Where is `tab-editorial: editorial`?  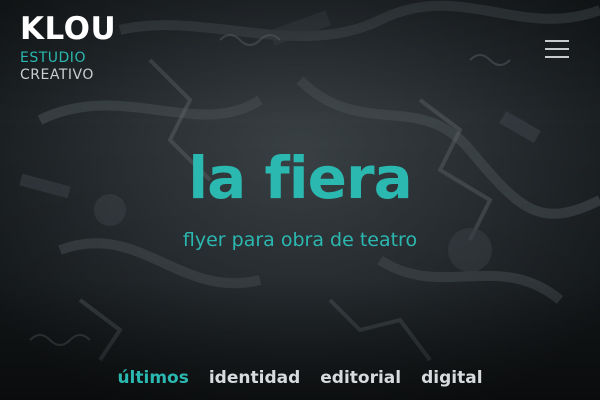
tab-editorial: editorial is located at coordinates (360, 378).